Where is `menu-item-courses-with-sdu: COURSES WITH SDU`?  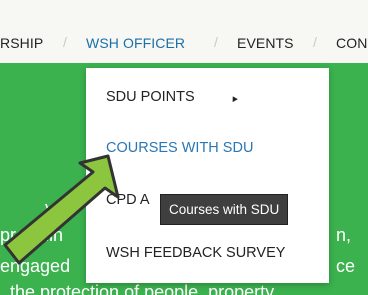
menu-item-courses-with-sdu: COURSES WITH SDU is located at coordinates (179, 148).